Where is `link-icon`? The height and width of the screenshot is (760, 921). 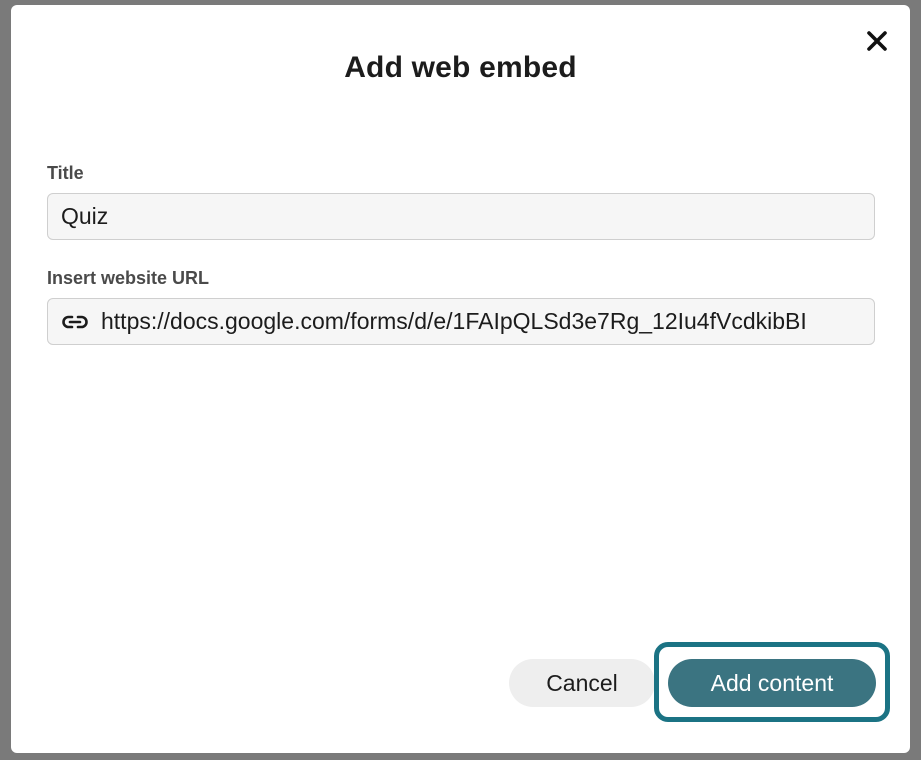
link-icon is located at coordinates (75, 322).